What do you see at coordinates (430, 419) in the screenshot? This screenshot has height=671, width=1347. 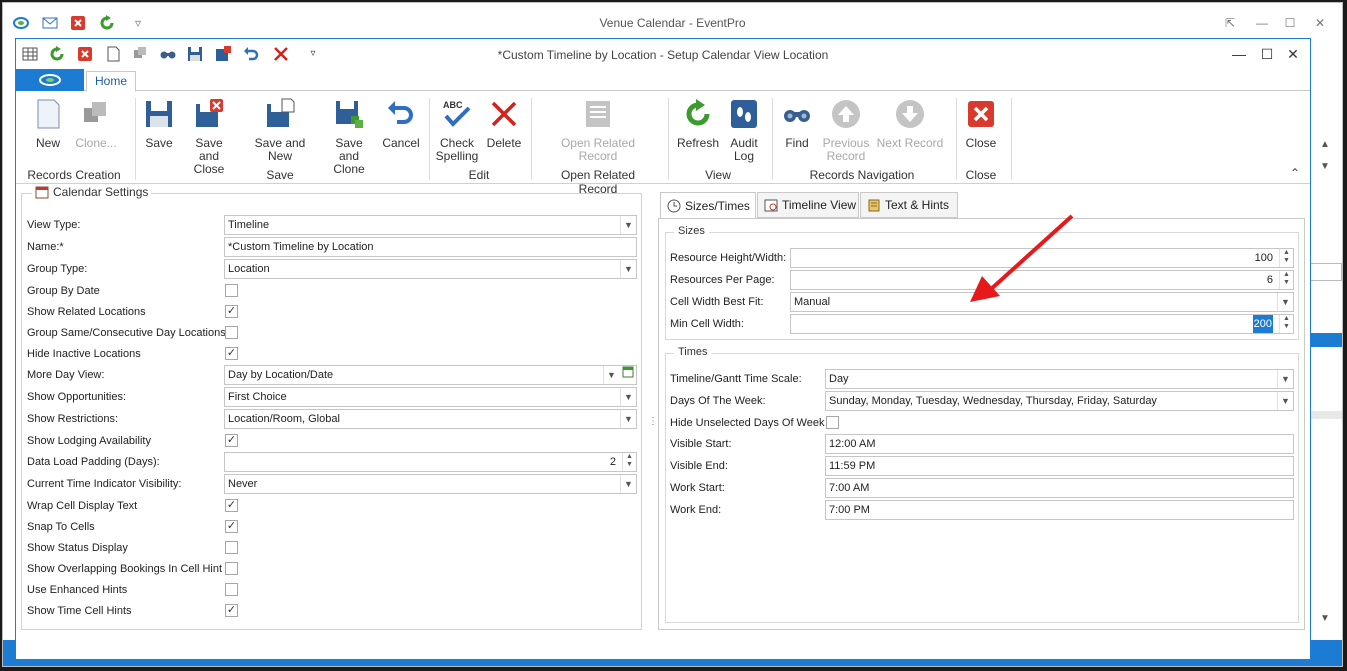 I see `show-restrictions-select: Location/Room, Global ▼` at bounding box center [430, 419].